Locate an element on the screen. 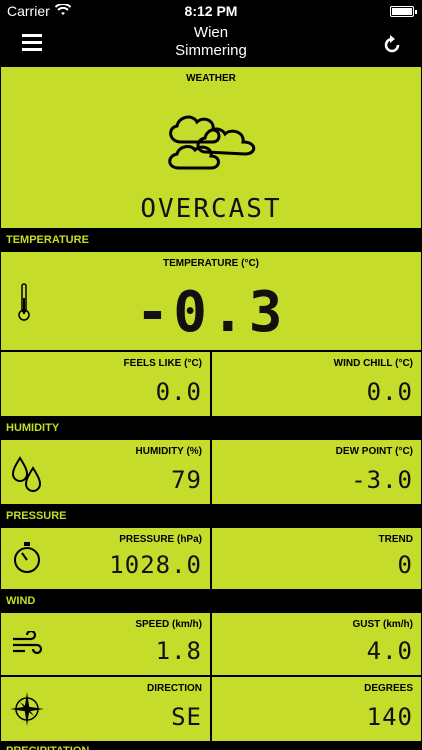 This screenshot has width=422, height=750. direction-value: SE is located at coordinates (186, 717).